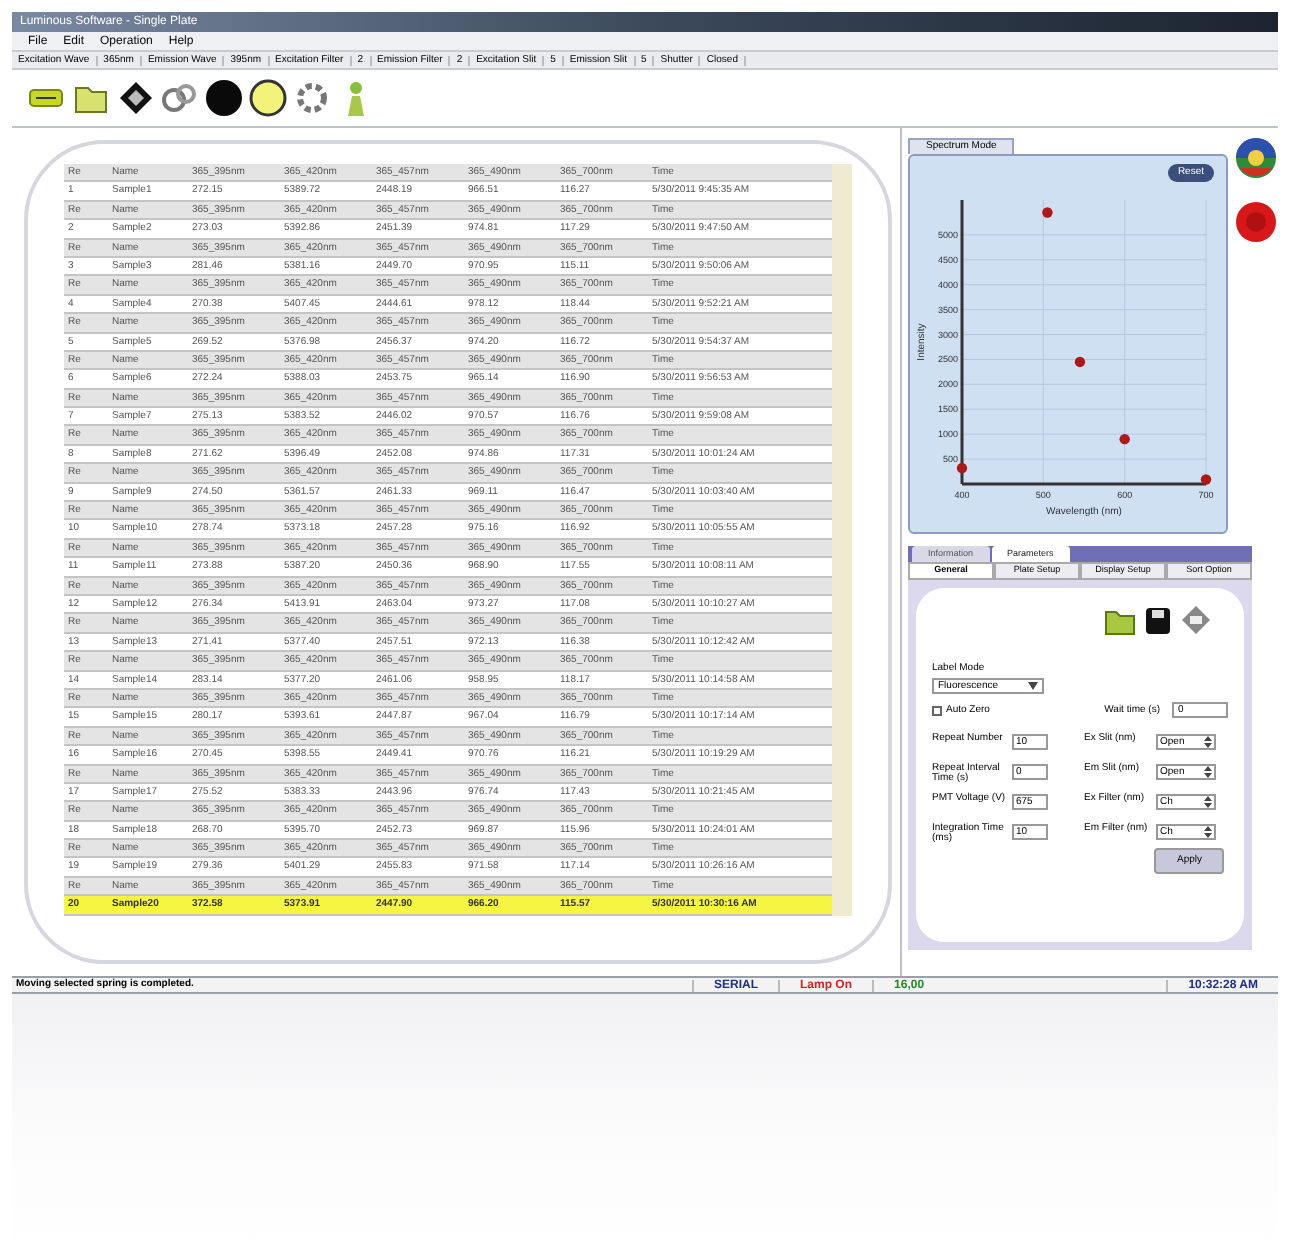 The image size is (1290, 1258). Describe the element at coordinates (1256, 158) in the screenshot. I see `color-wheel-icon` at that location.